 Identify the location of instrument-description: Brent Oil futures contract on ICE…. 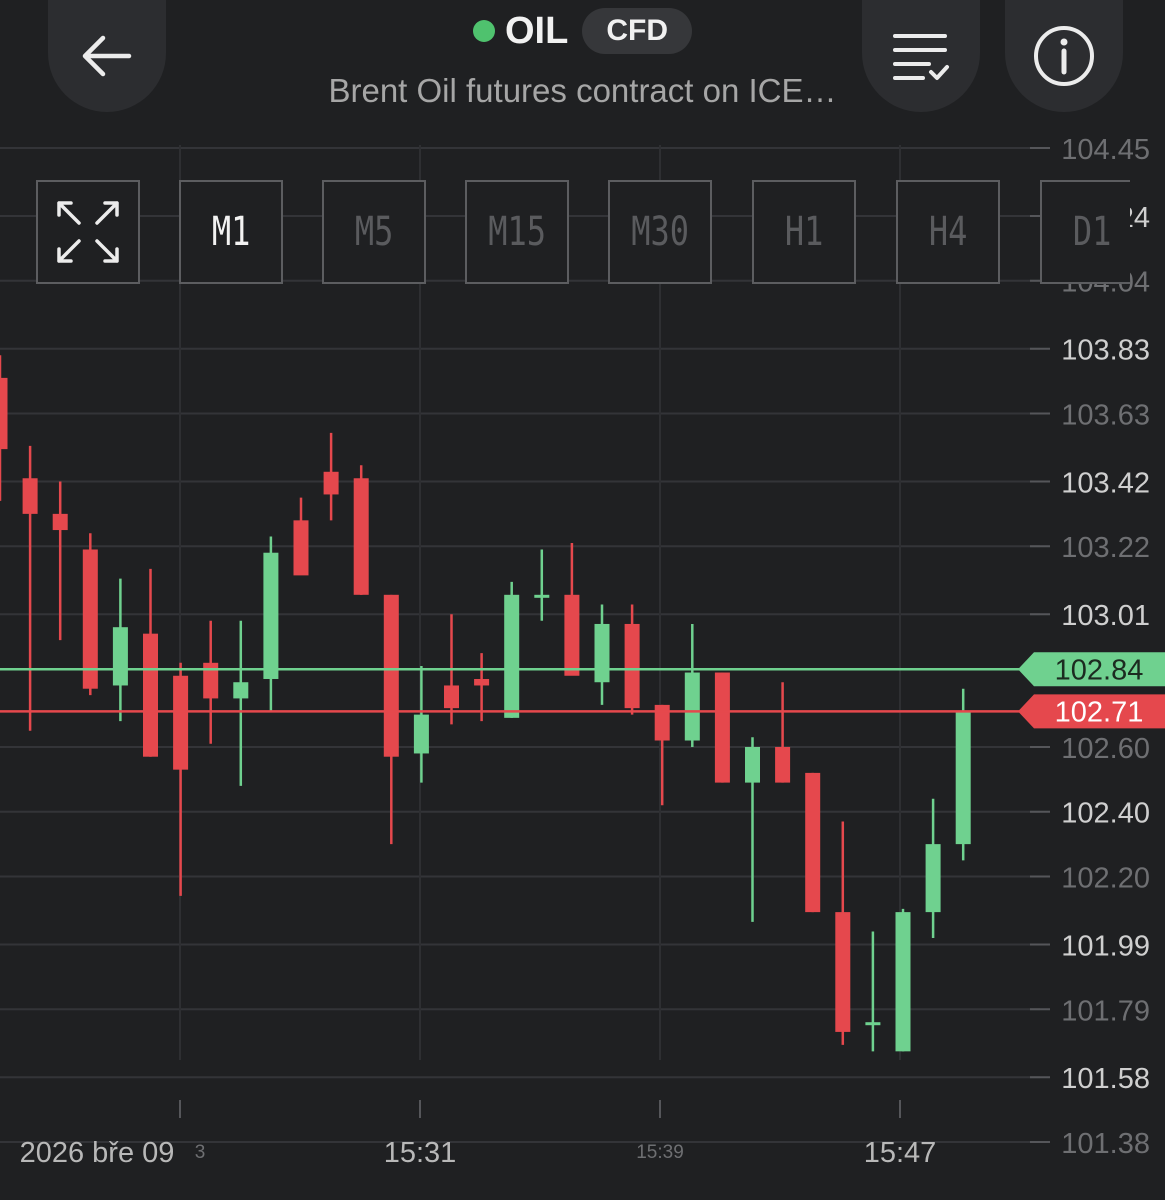
(582, 90).